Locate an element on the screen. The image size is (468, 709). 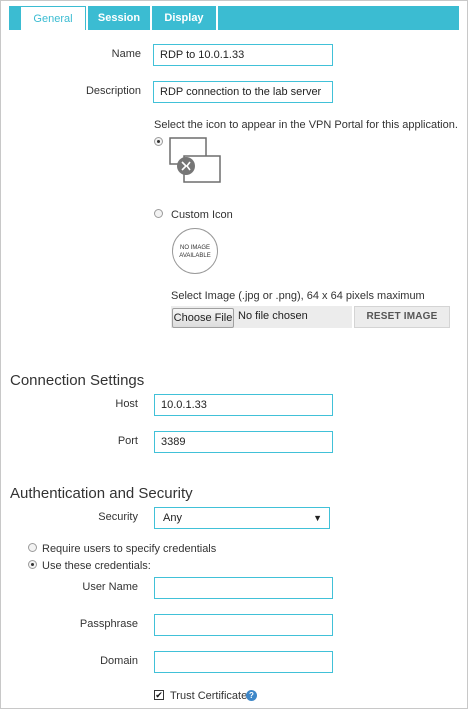
host-field is located at coordinates (243, 405).